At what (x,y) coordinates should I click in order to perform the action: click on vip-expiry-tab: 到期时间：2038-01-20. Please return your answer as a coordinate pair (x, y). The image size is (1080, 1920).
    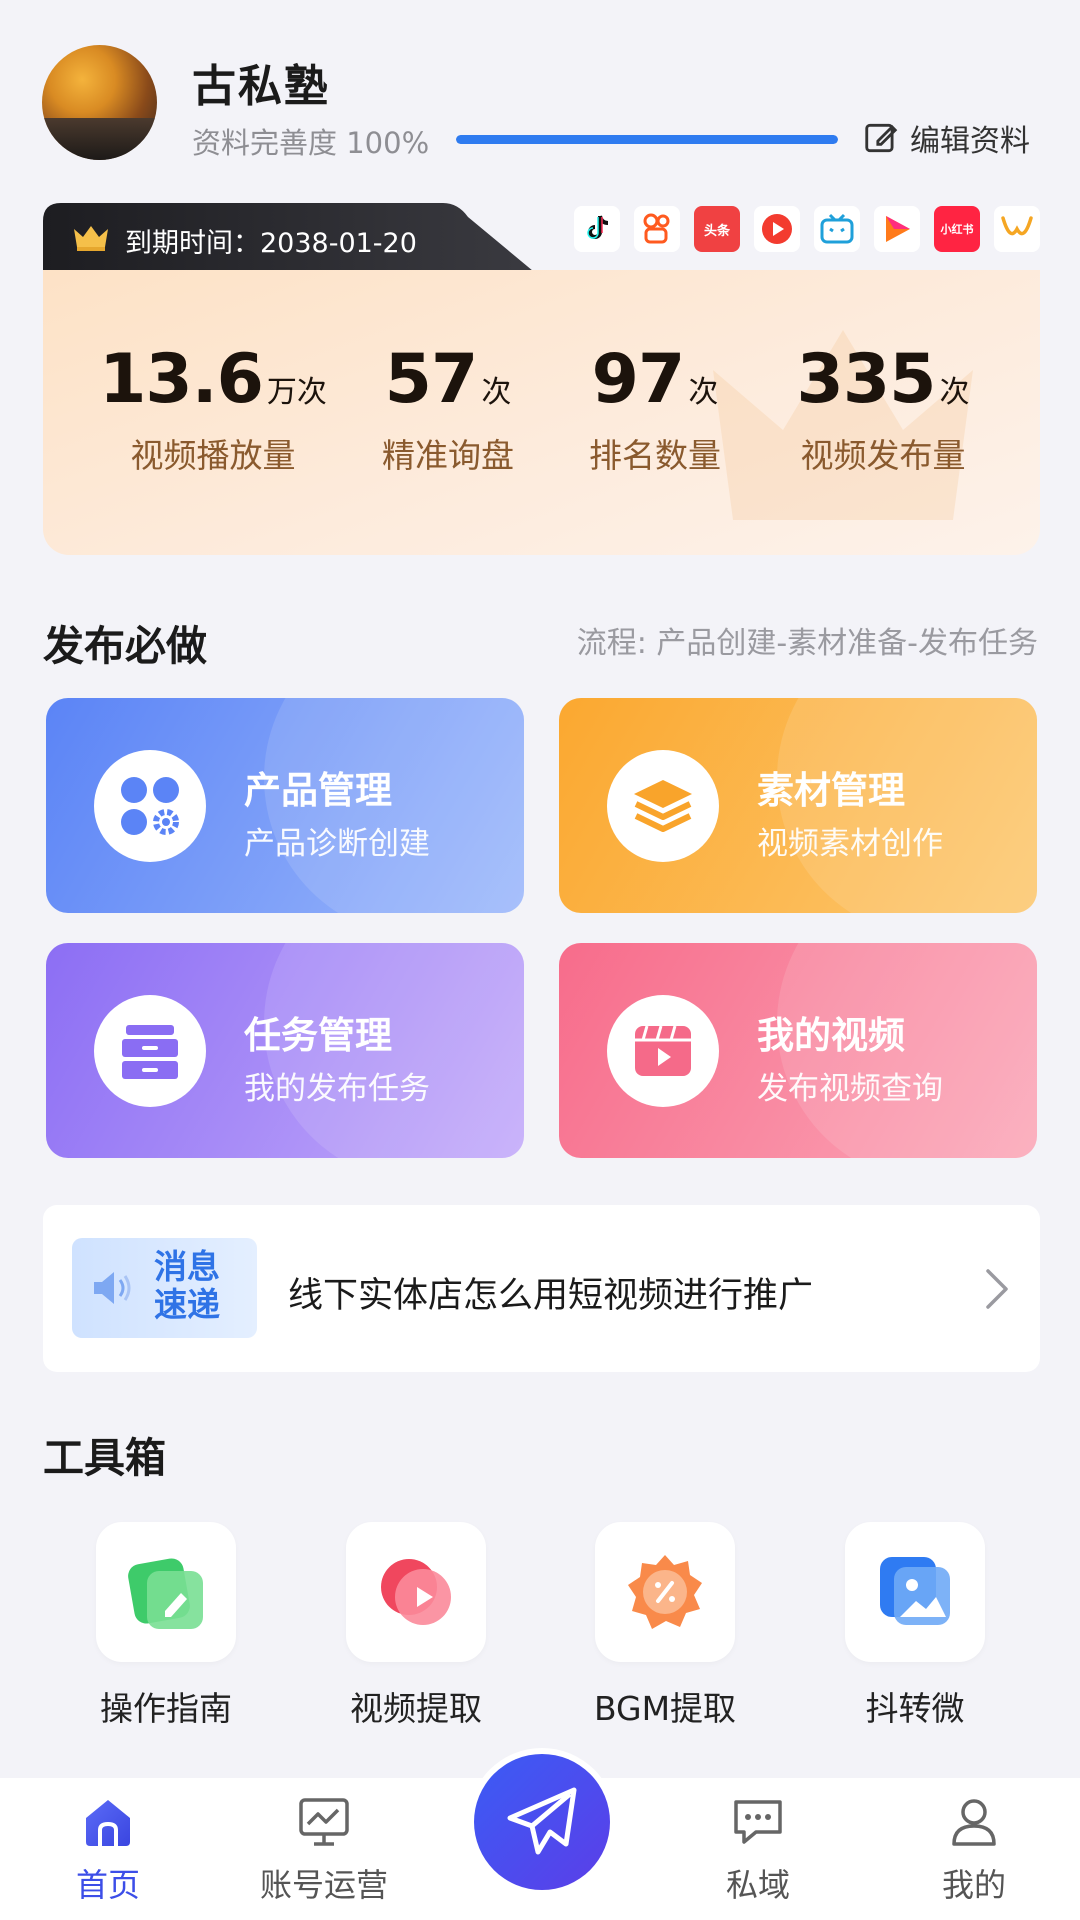
    Looking at the image, I should click on (288, 237).